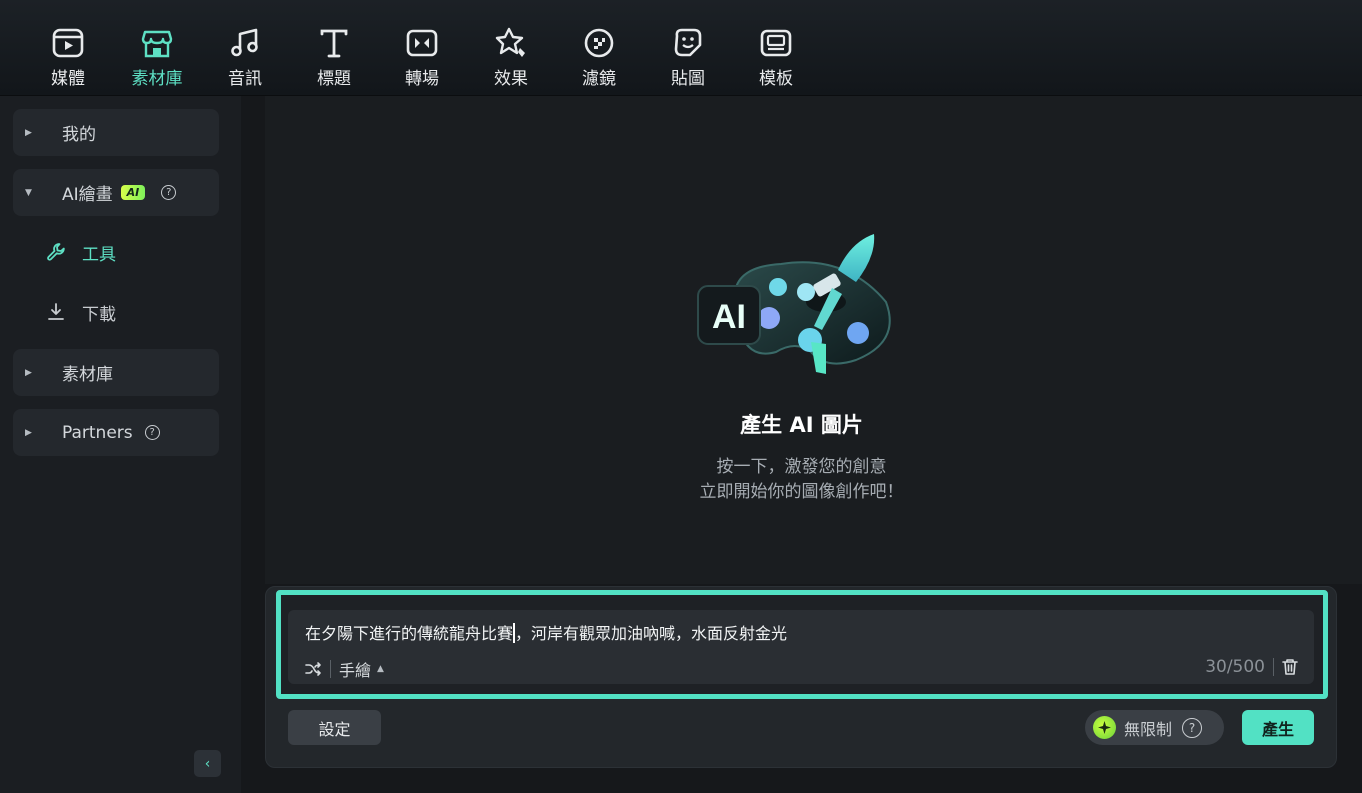 This screenshot has width=1362, height=793. I want to click on tab-transitions: 轉場, so click(422, 57).